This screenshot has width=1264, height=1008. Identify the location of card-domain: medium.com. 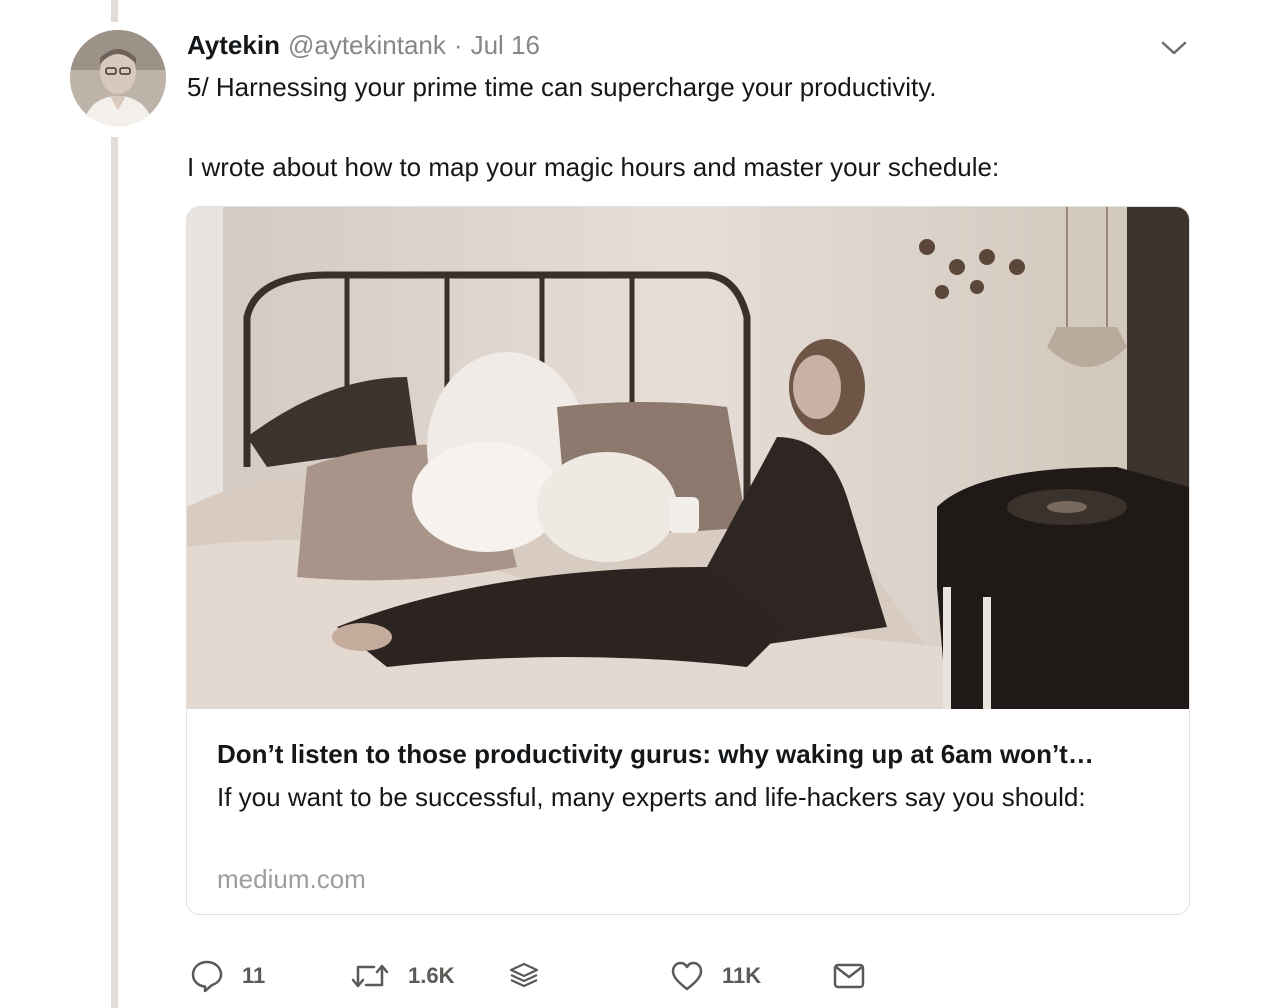
(291, 879).